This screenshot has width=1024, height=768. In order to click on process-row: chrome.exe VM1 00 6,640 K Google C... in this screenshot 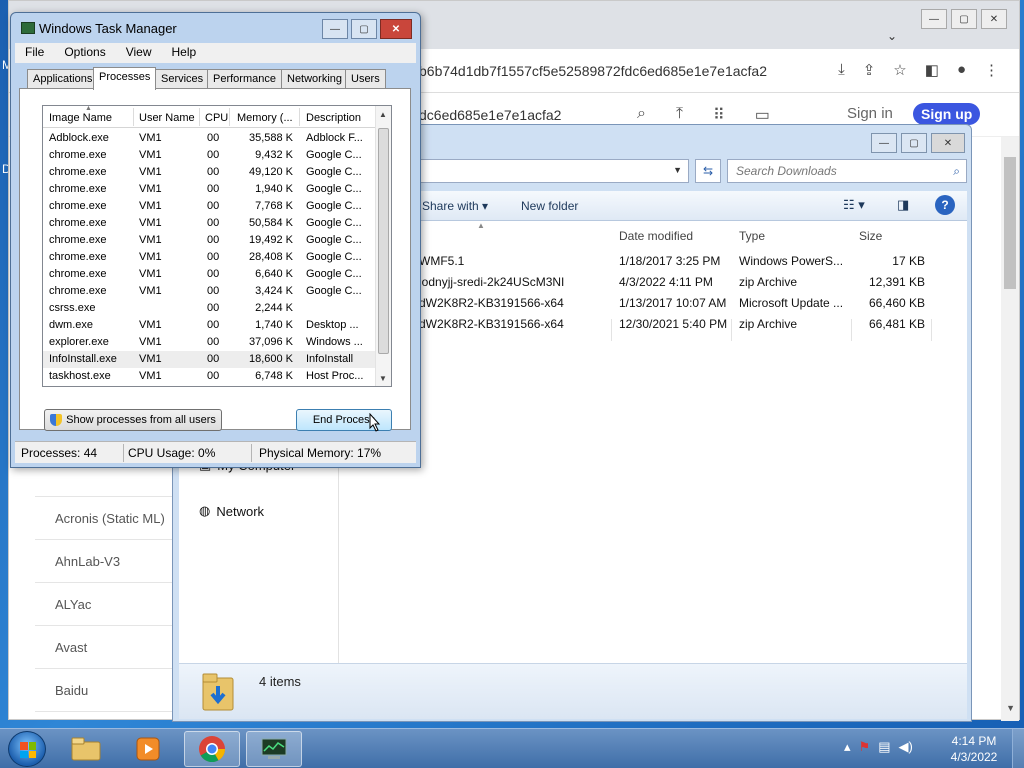, I will do `click(210, 274)`.